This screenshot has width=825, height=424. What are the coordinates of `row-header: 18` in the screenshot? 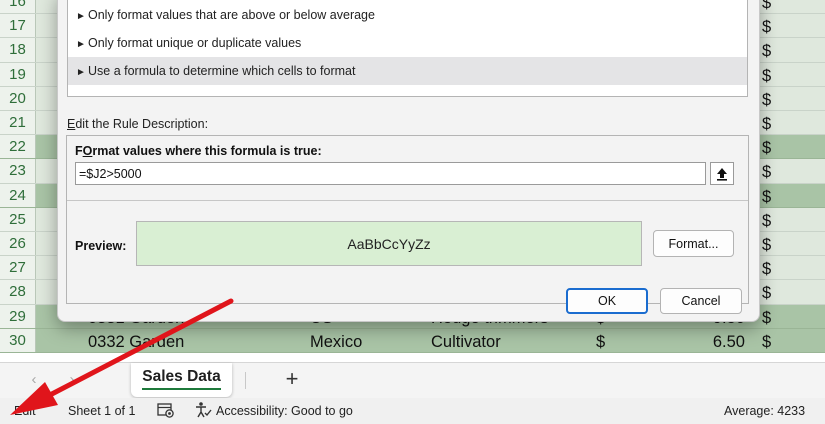 It's located at (18, 50).